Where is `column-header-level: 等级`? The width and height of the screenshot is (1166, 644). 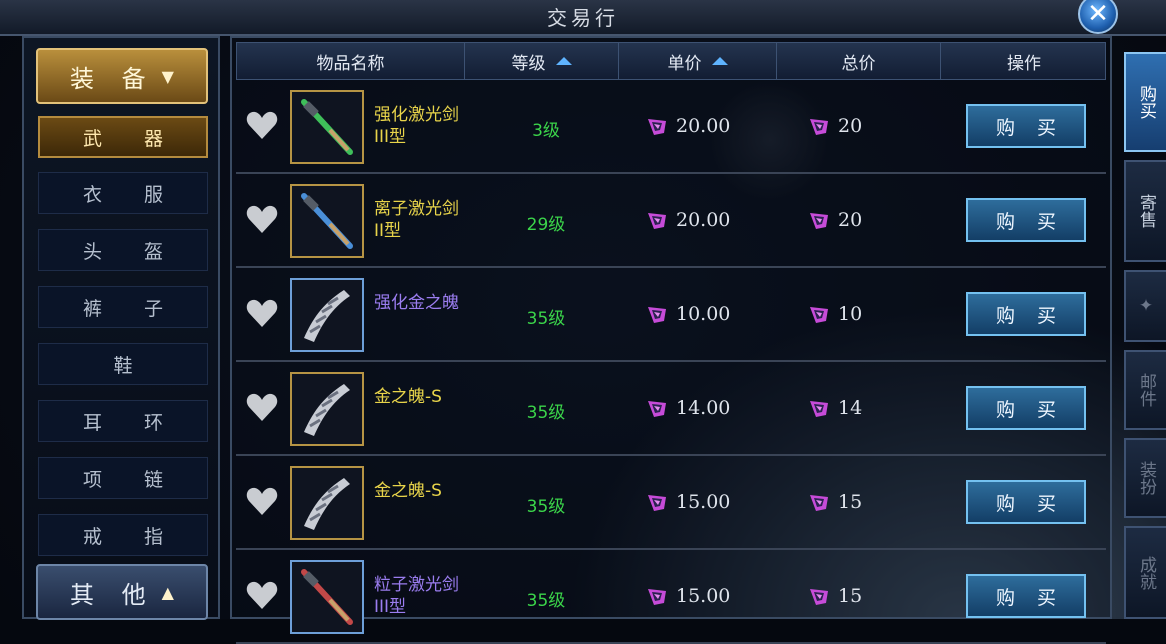 column-header-level: 等级 is located at coordinates (542, 61).